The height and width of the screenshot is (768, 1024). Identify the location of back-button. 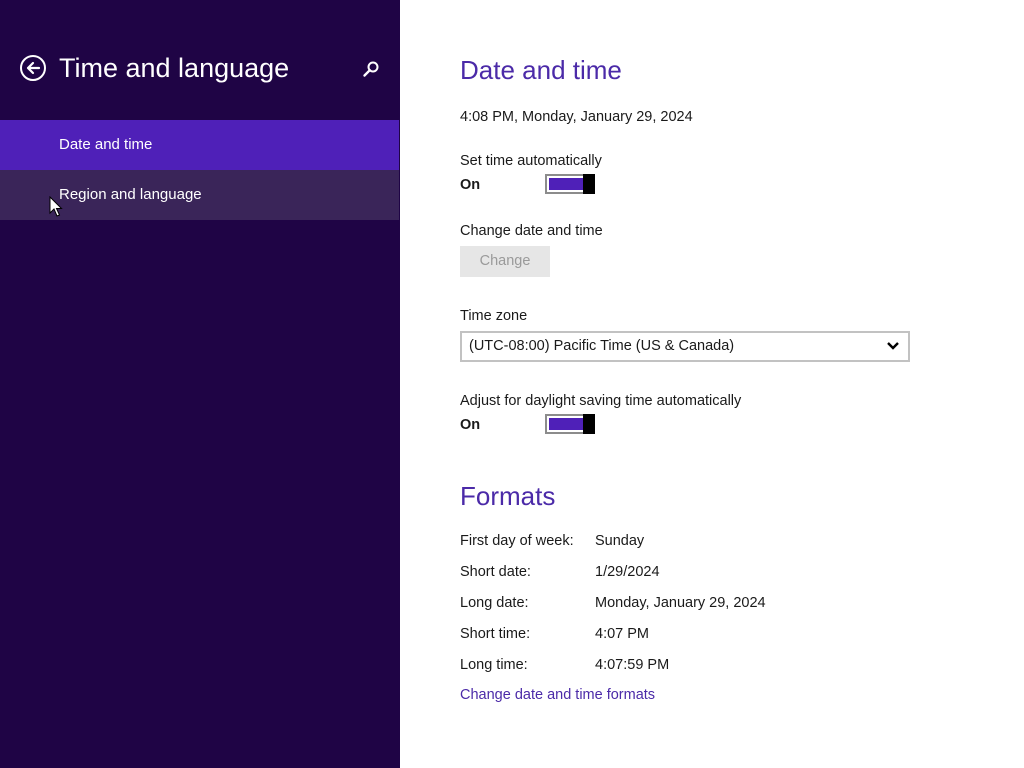
(33, 68).